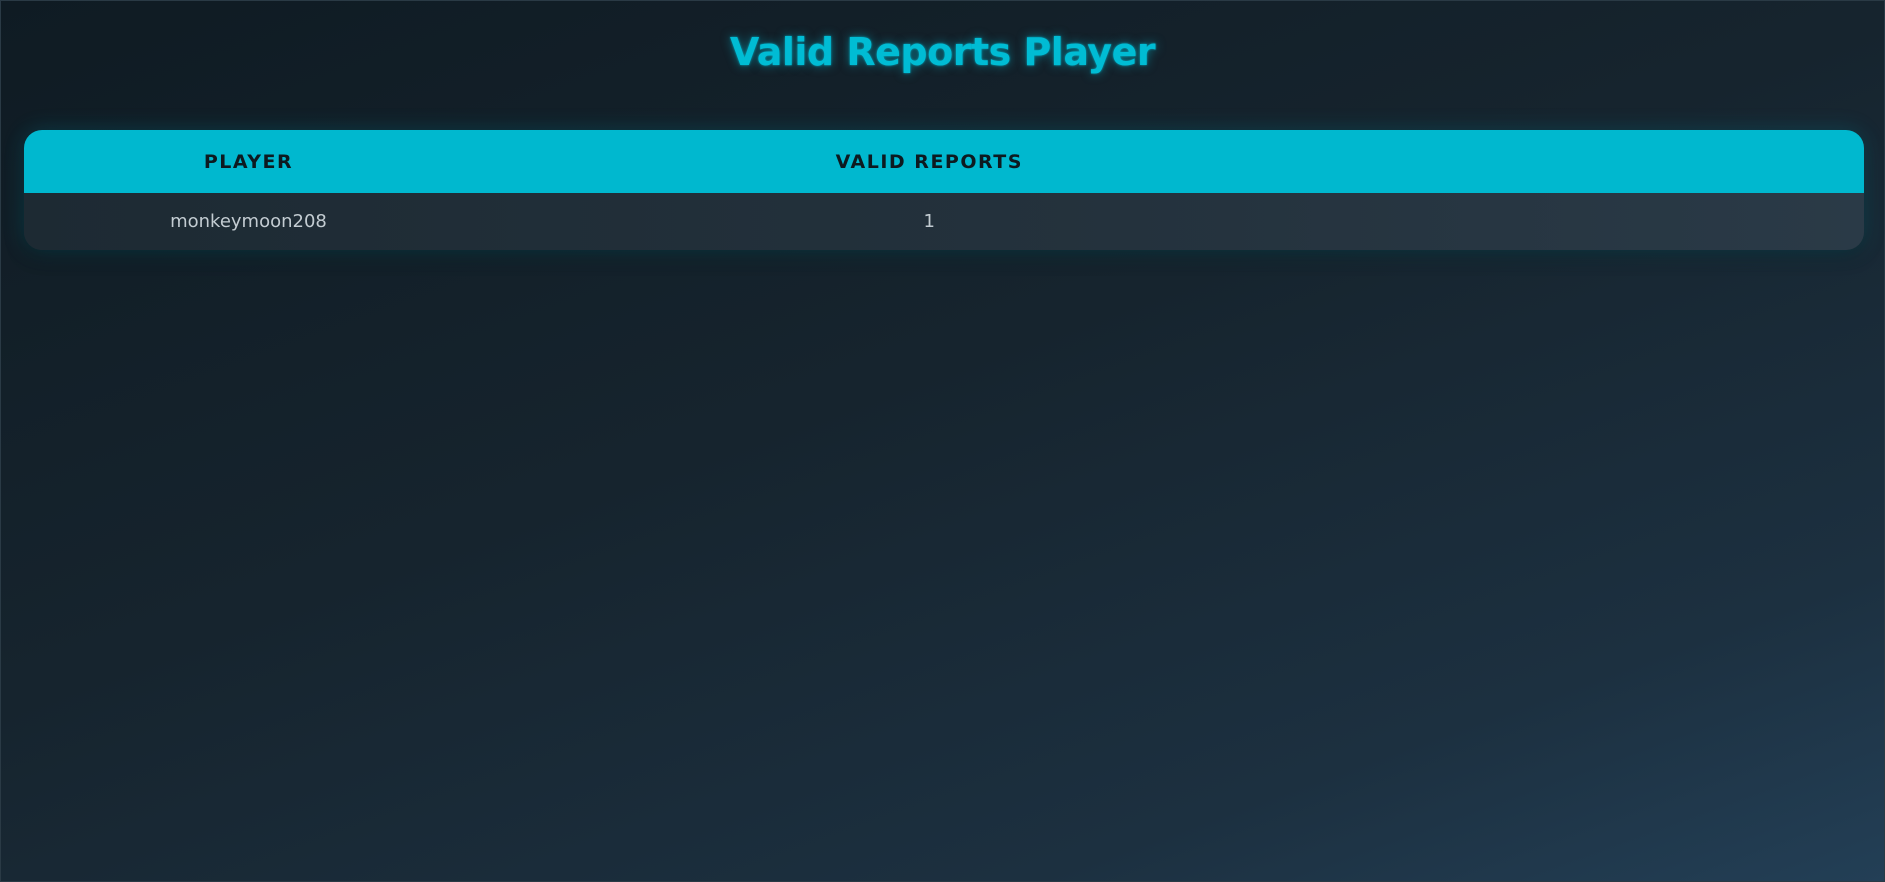 This screenshot has height=882, width=1885. I want to click on player-cell: monkeymoon208, so click(248, 221).